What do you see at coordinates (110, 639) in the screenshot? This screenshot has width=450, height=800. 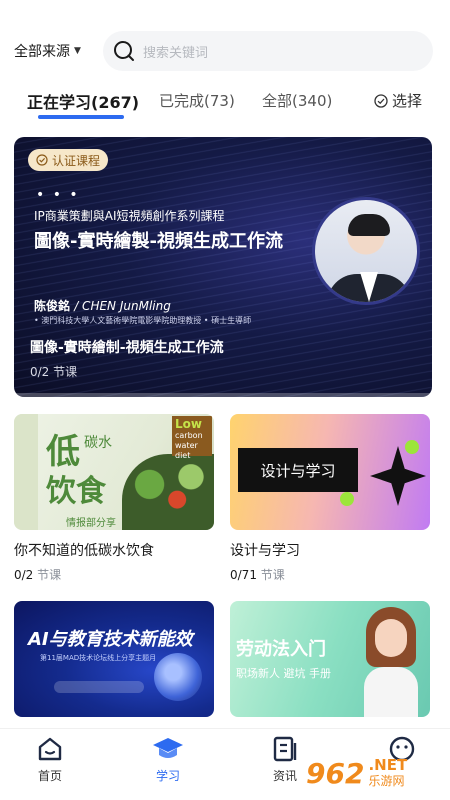 I see `thumb-title: AI与教育技术新能效` at bounding box center [110, 639].